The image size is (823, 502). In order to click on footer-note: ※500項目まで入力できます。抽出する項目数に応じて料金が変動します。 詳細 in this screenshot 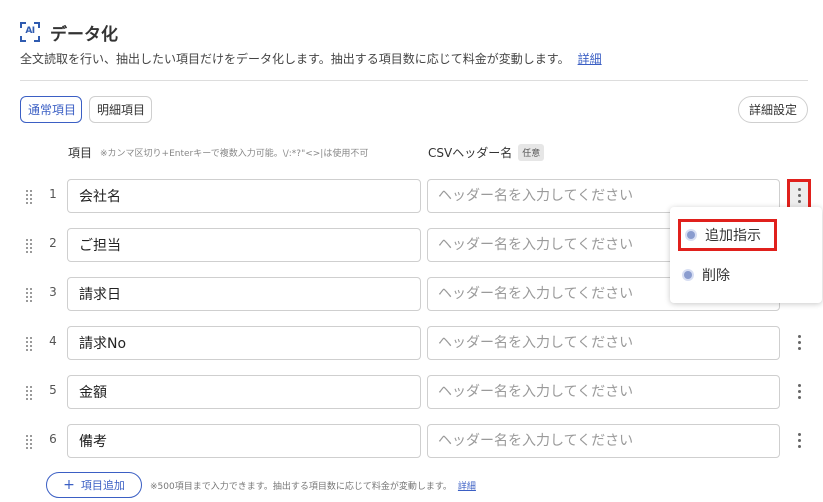, I will do `click(313, 485)`.